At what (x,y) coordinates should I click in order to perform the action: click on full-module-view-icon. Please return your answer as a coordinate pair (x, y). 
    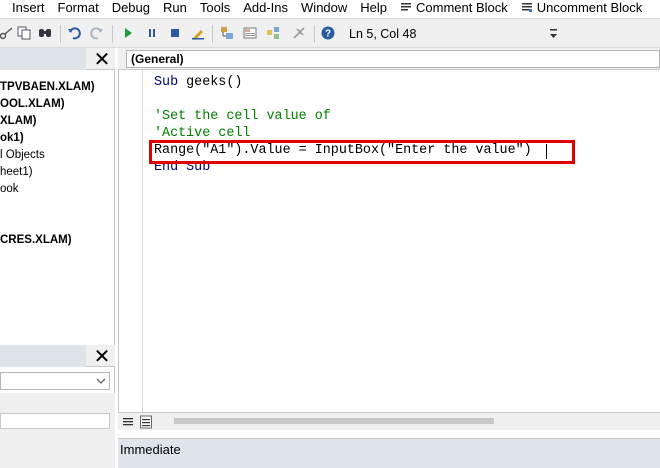
    Looking at the image, I should click on (146, 422).